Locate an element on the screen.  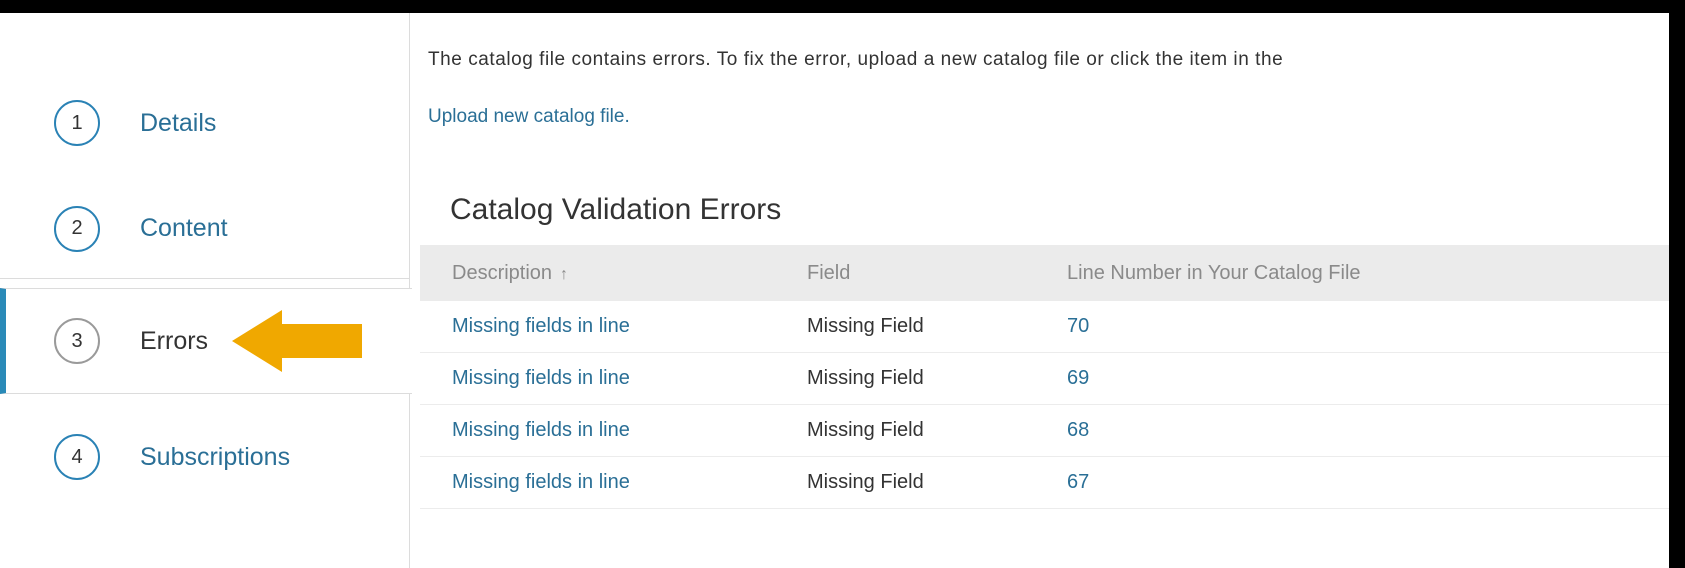
column-header-field: Field is located at coordinates (937, 273).